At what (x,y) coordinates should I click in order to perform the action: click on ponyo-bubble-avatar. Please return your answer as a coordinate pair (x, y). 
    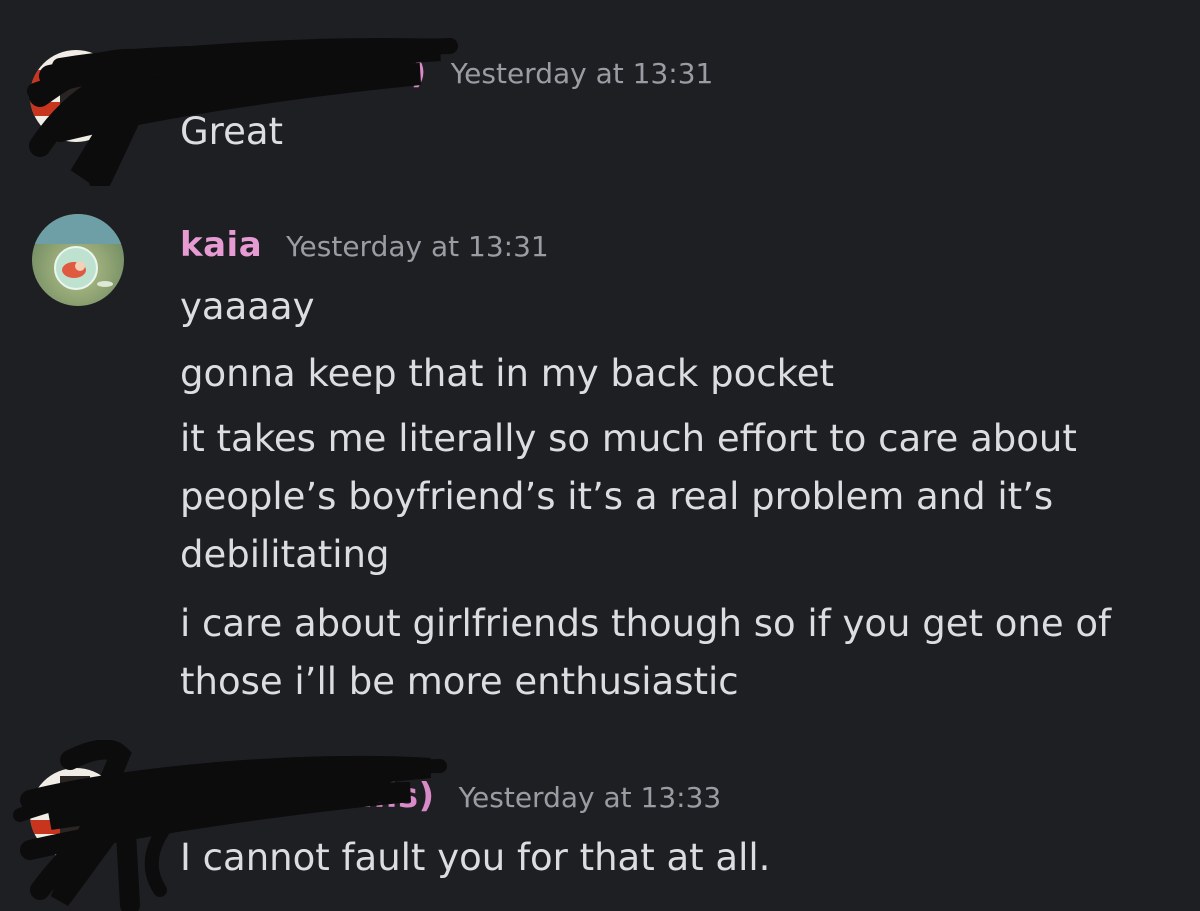
    Looking at the image, I should click on (78, 260).